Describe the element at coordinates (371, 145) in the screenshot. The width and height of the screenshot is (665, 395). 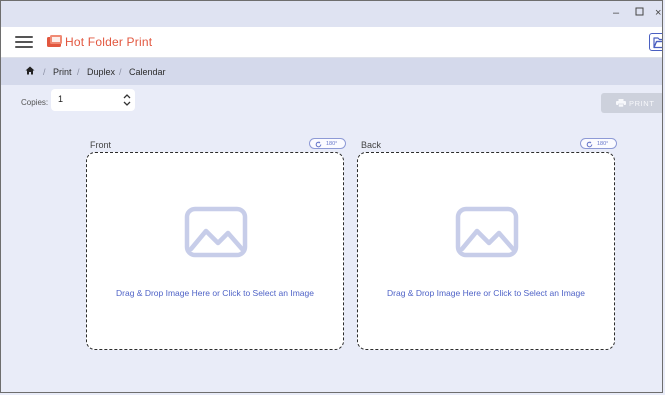
I see `back-panel-title: Back` at that location.